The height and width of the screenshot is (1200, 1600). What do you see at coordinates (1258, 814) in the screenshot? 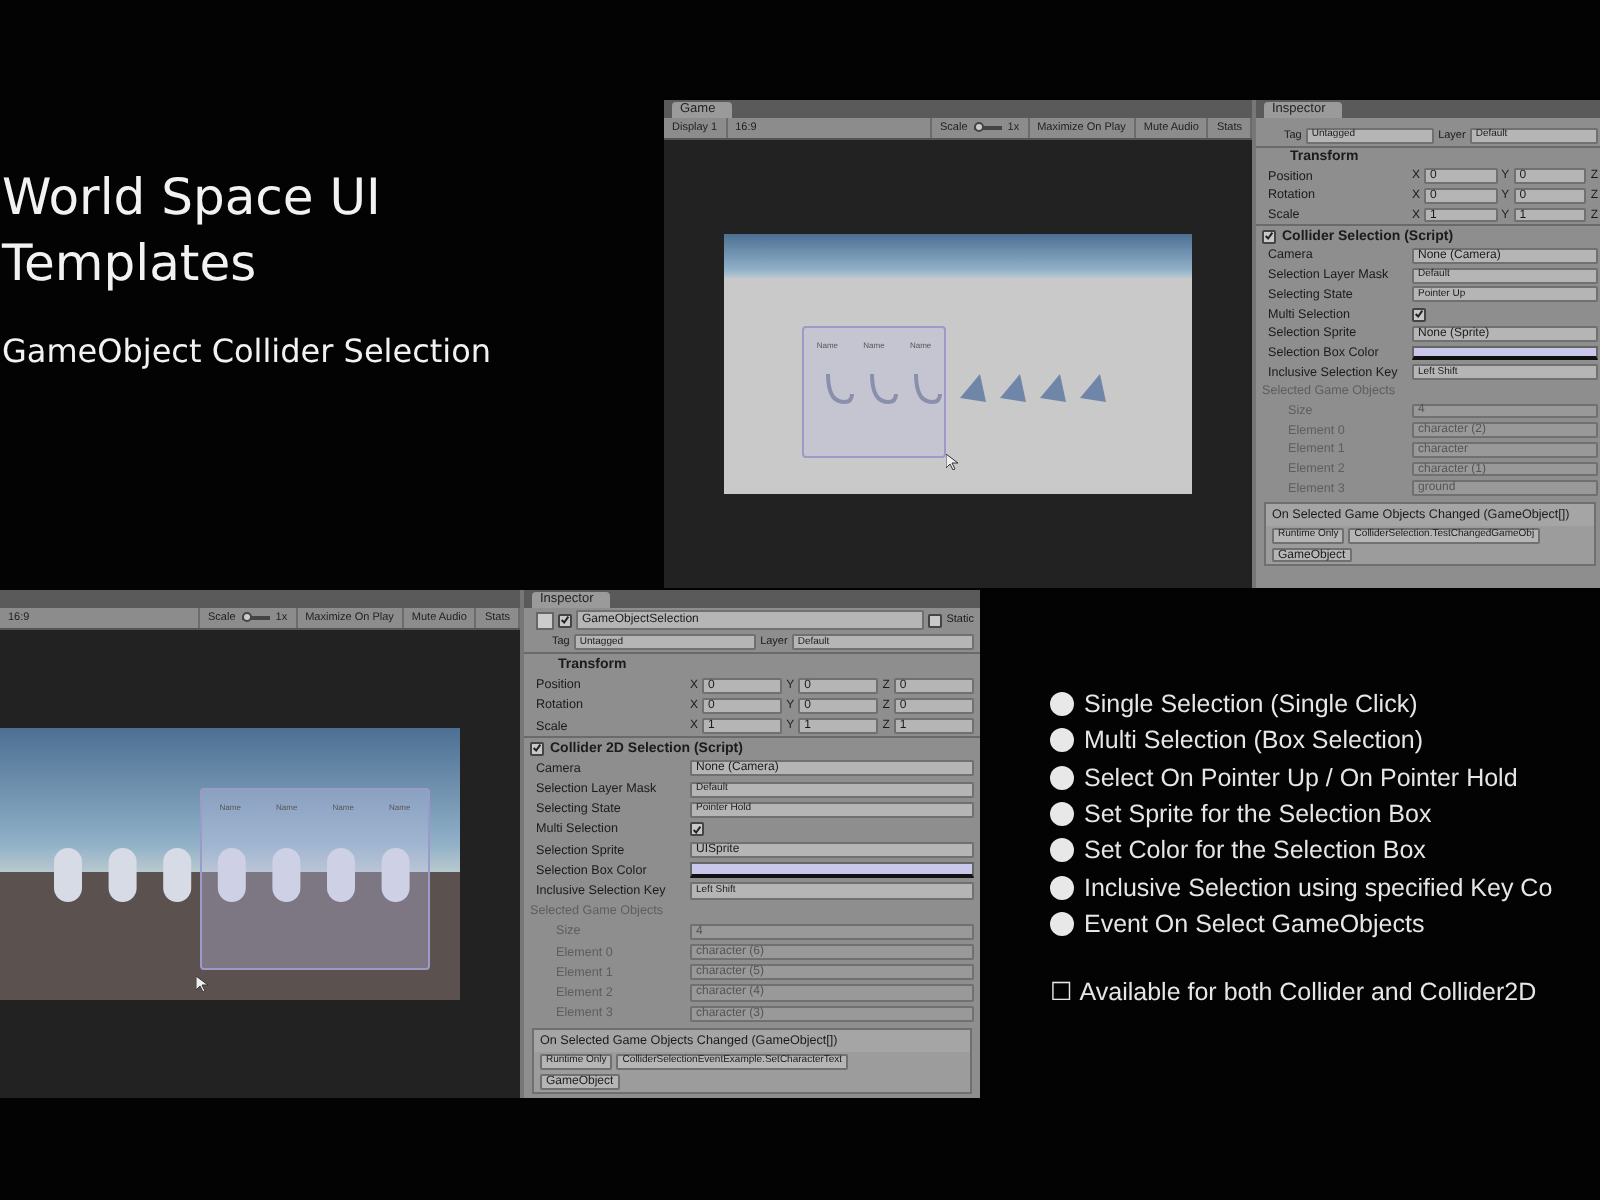
I see `feature-text: Set Sprite for the Selection Box` at bounding box center [1258, 814].